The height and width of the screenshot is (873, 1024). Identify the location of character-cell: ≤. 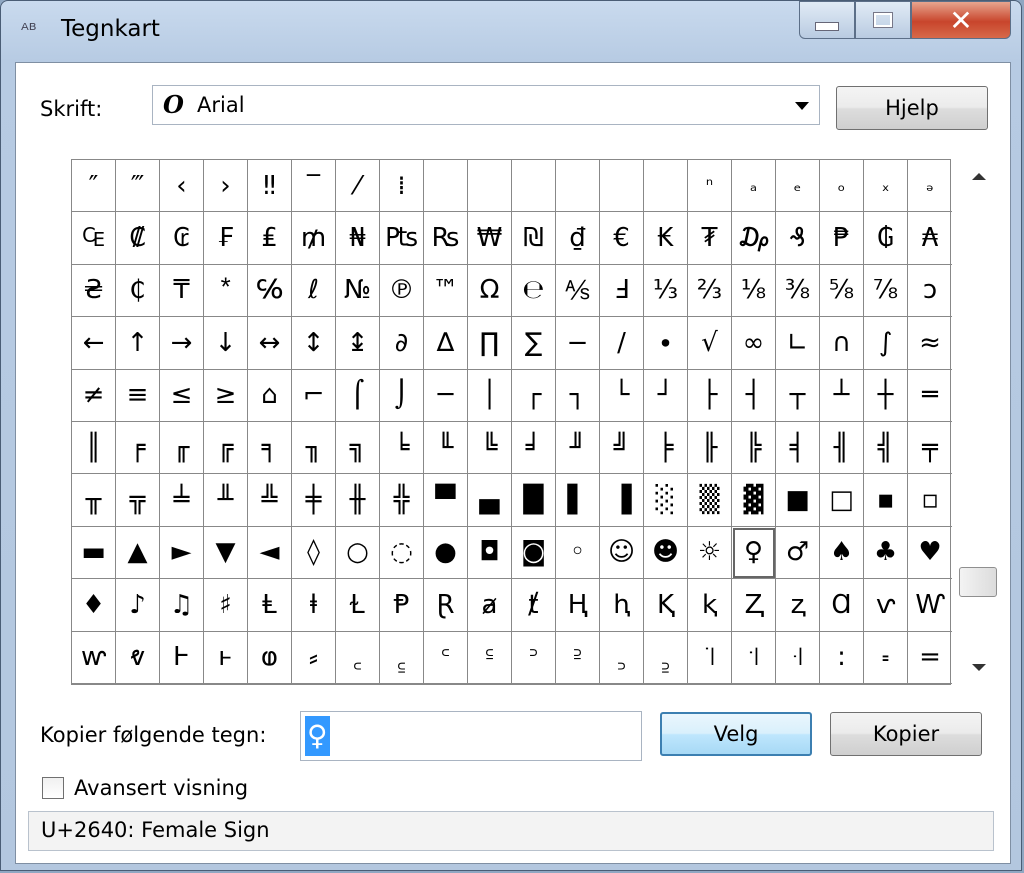
(182, 395).